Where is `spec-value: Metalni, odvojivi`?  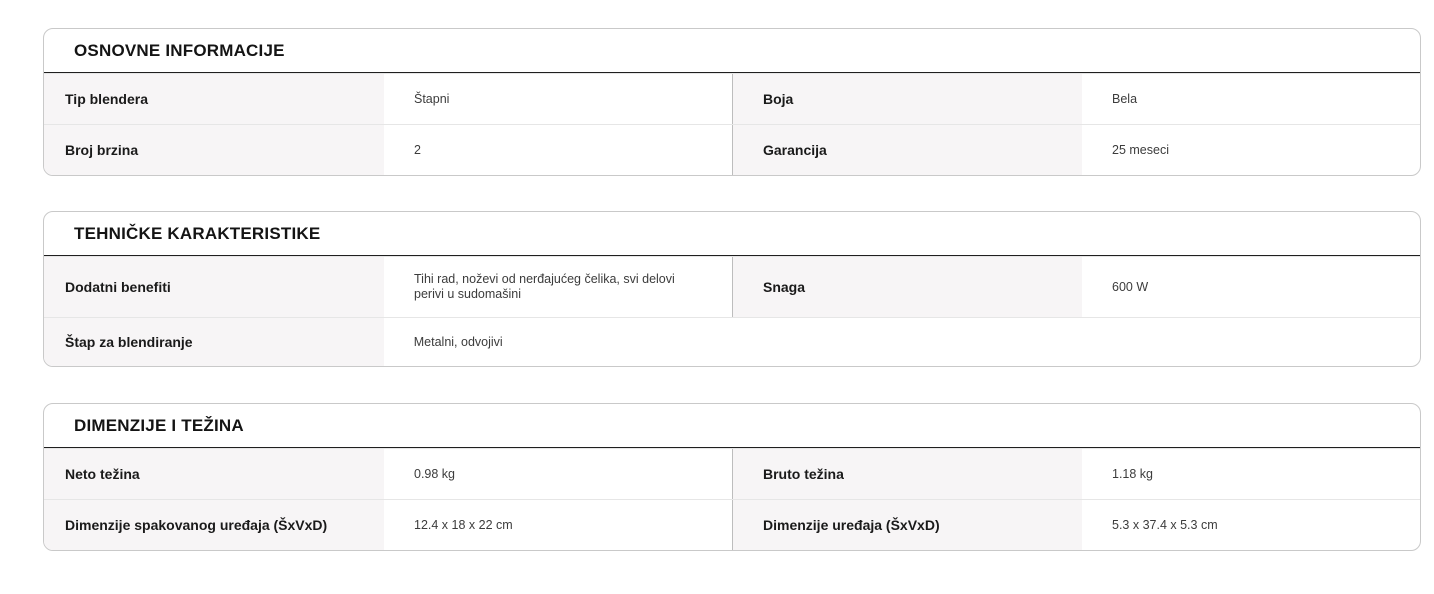 spec-value: Metalni, odvojivi is located at coordinates (458, 341).